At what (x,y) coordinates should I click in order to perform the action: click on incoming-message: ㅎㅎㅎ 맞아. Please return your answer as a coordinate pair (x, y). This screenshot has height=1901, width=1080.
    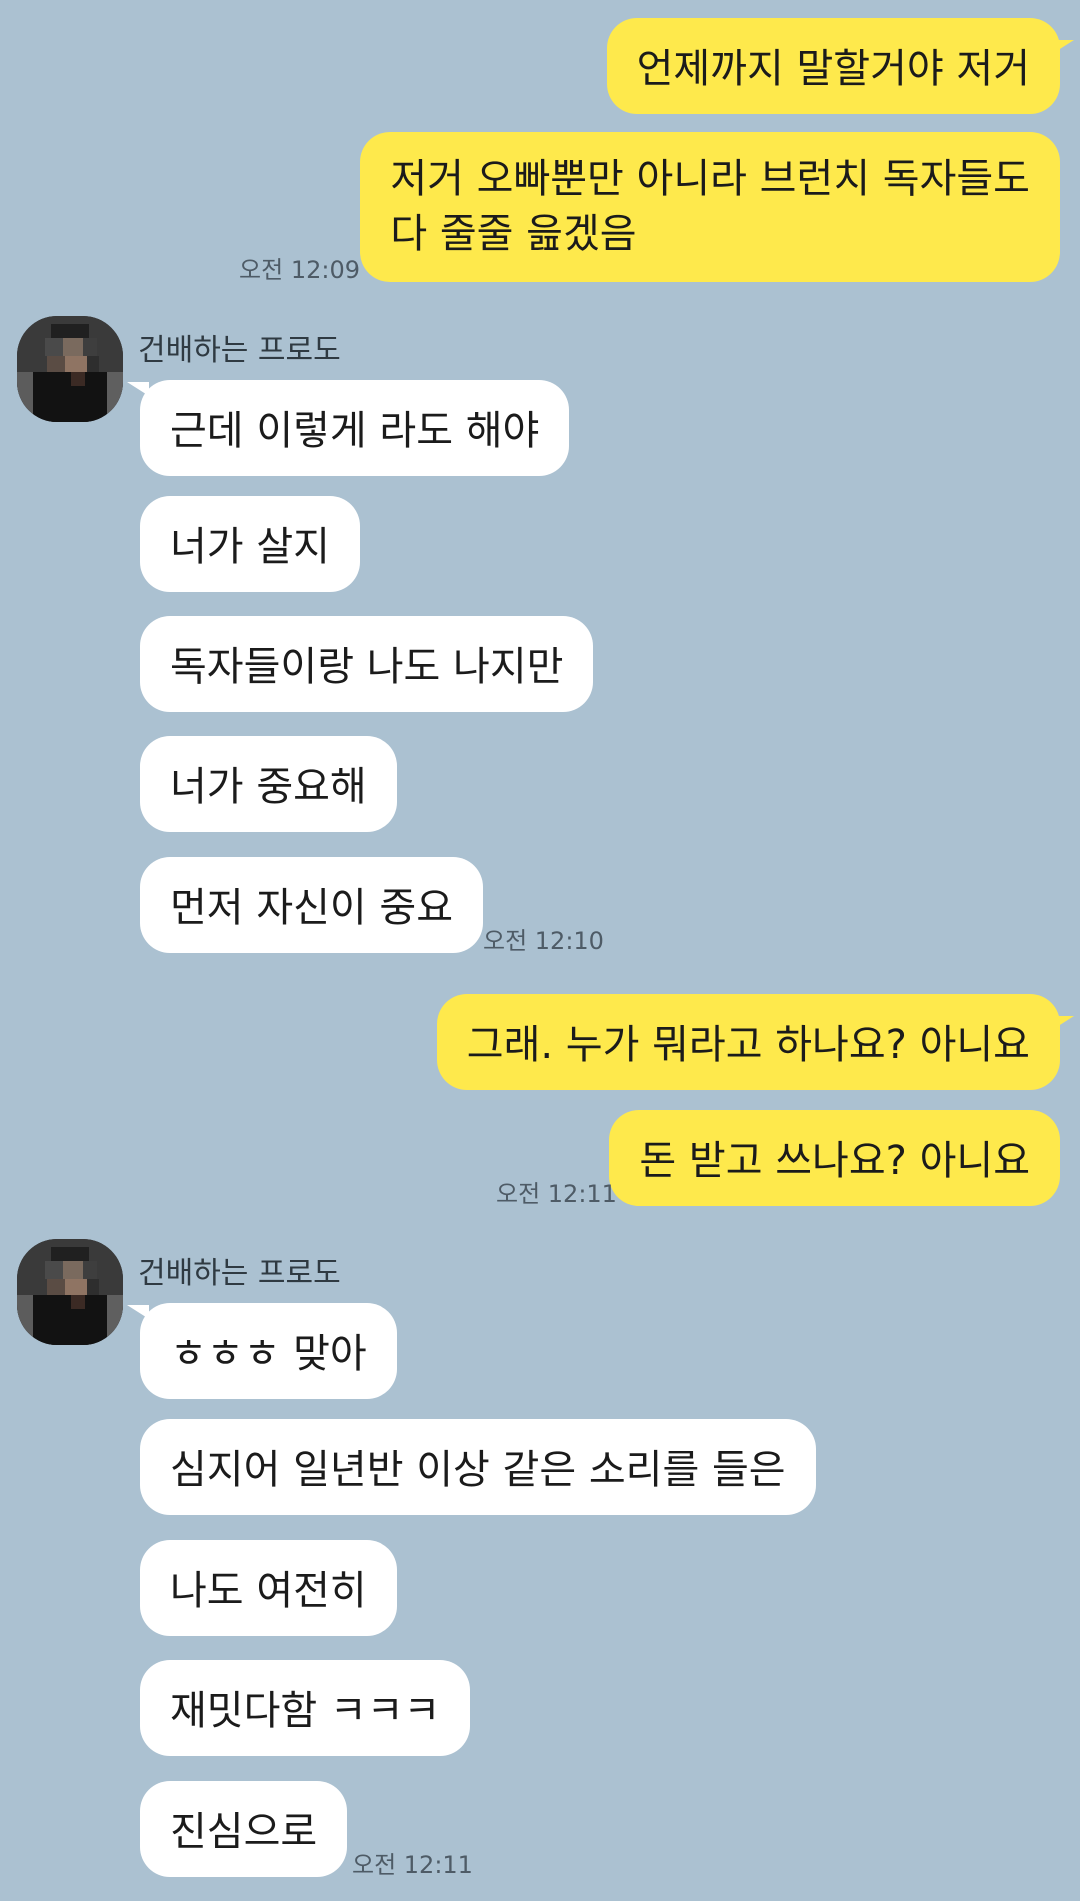
    Looking at the image, I should click on (268, 1351).